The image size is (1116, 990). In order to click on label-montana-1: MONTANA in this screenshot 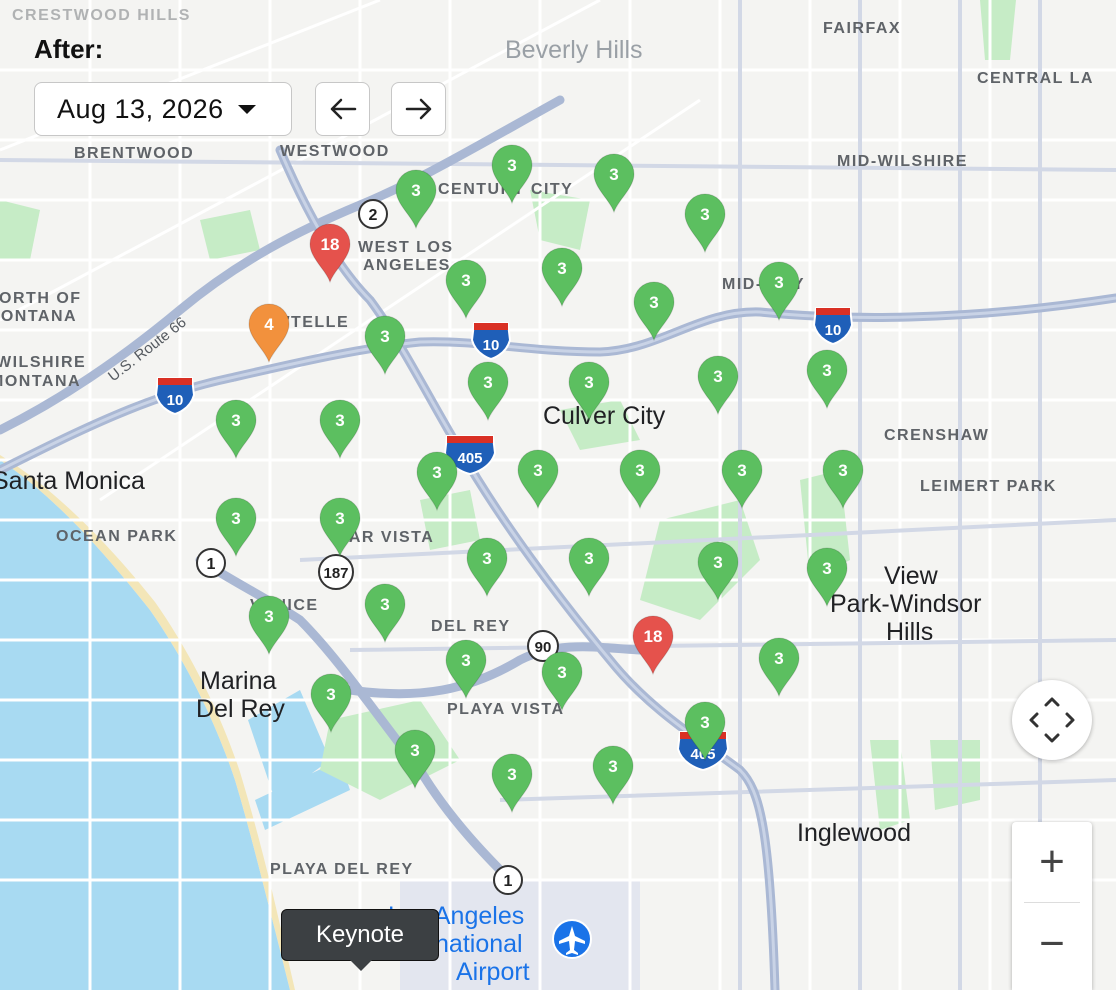, I will do `click(38, 316)`.